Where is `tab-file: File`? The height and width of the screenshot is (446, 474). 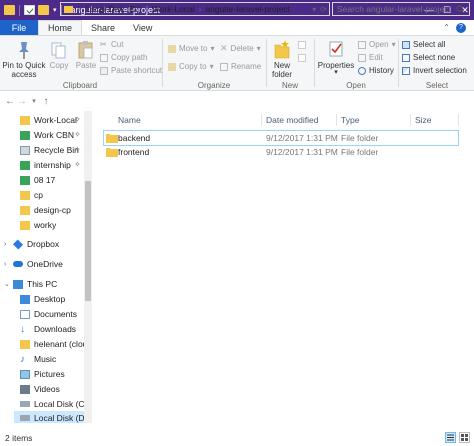 tab-file: File is located at coordinates (19, 27).